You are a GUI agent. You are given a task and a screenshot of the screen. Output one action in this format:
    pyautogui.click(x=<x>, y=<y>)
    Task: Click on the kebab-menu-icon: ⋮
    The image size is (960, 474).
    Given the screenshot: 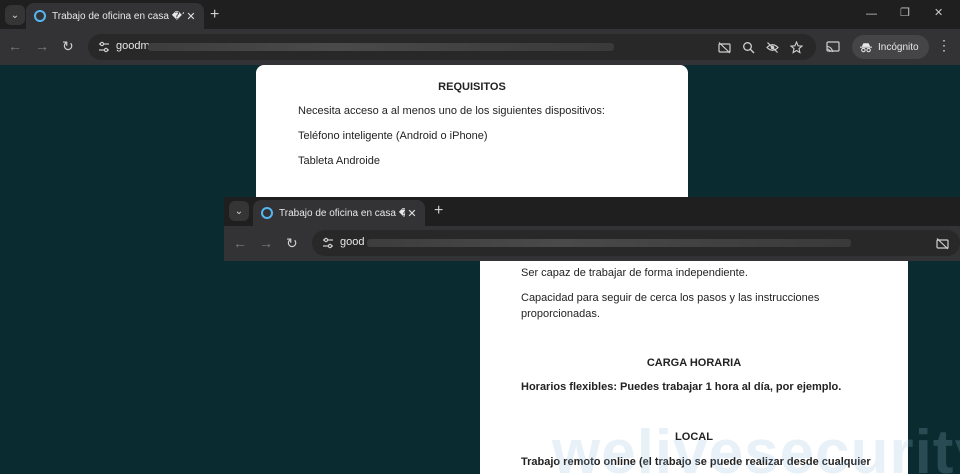 What is the action you would take?
    pyautogui.click(x=944, y=45)
    